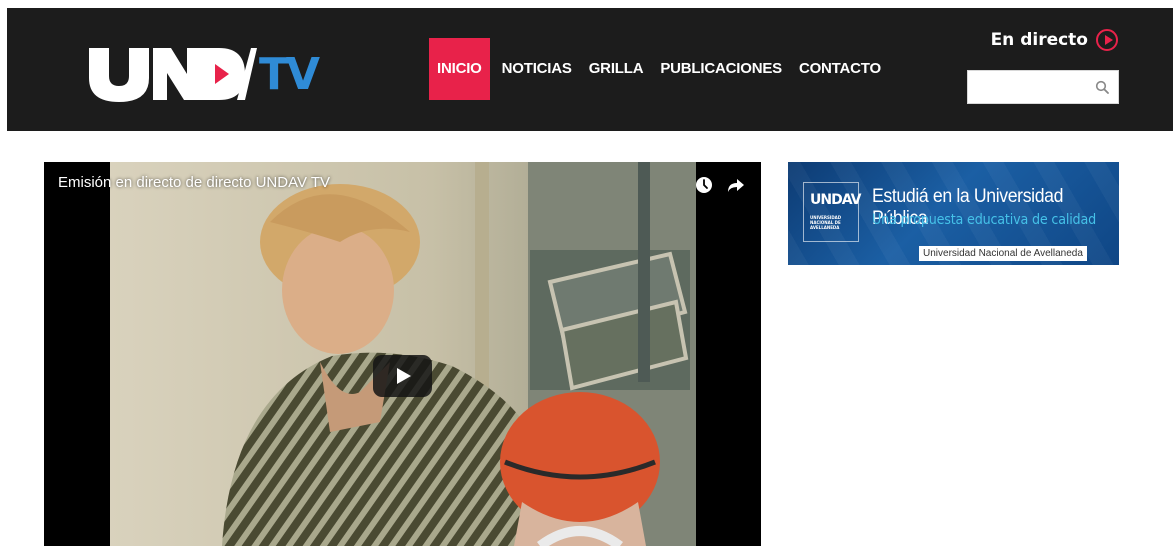  I want to click on search-input, so click(1033, 88).